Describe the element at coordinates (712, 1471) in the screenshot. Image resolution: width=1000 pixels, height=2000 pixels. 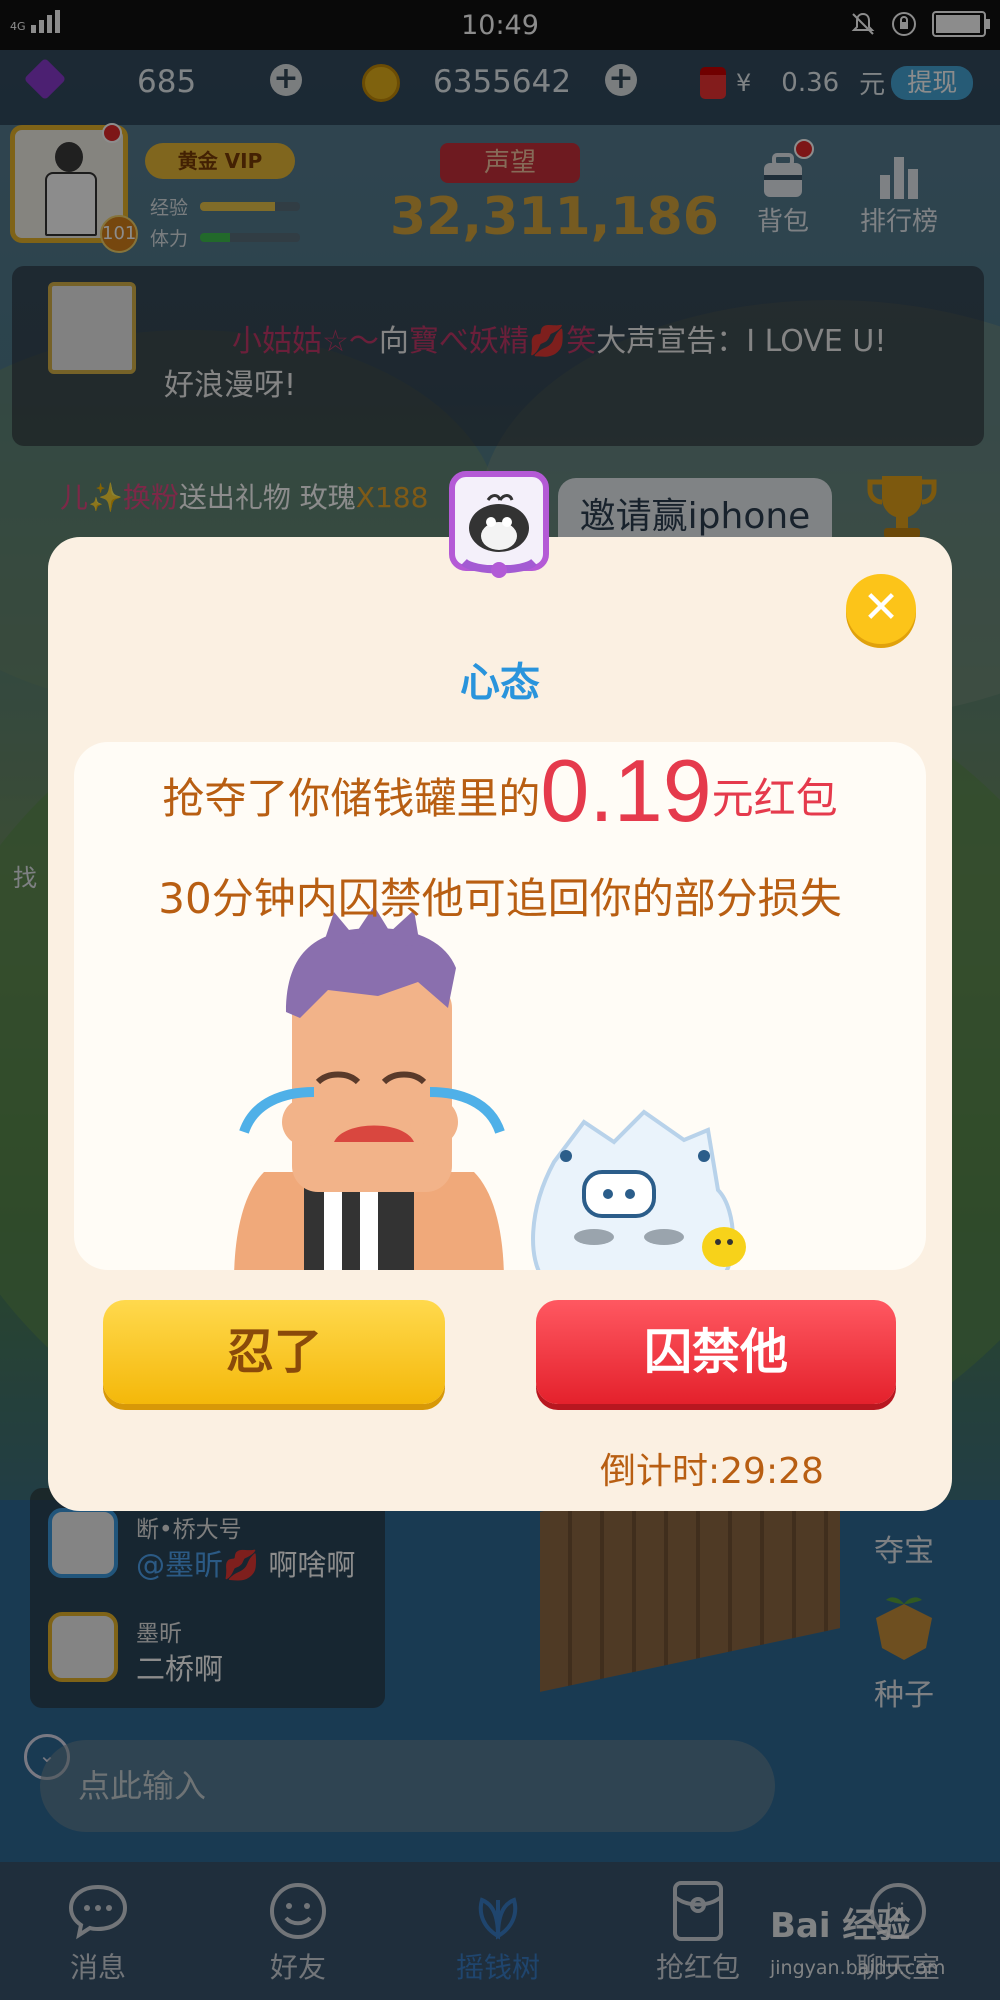
I see `countdown-timer: 倒计时:29:28` at that location.